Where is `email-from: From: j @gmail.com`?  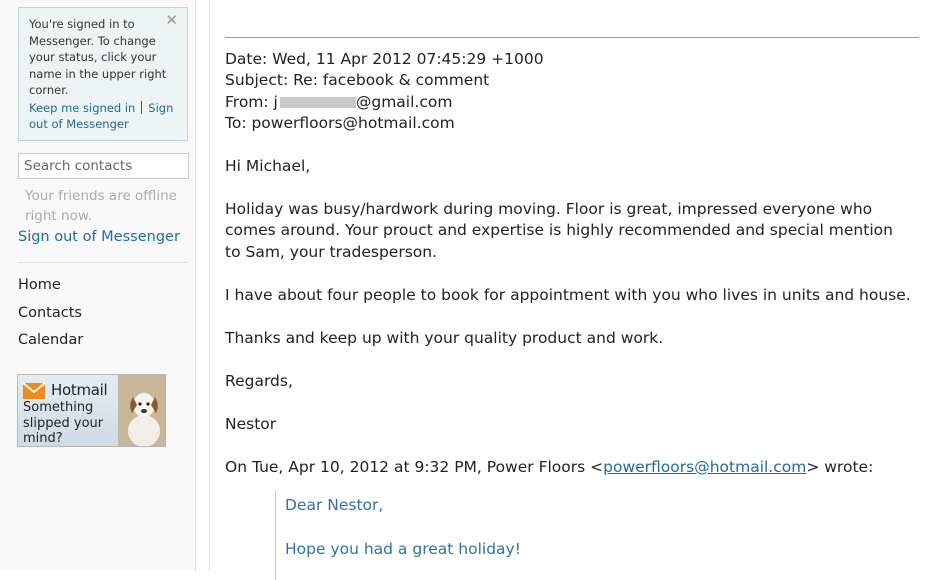 email-from: From: j @gmail.com is located at coordinates (338, 103).